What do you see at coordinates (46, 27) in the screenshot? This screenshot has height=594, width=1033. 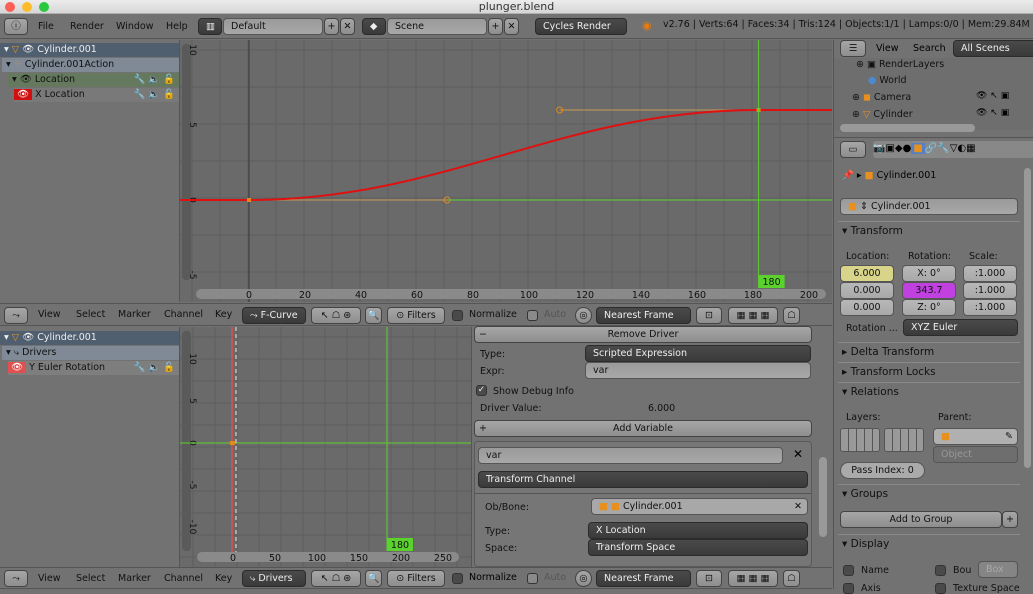 I see `menu-file: File` at bounding box center [46, 27].